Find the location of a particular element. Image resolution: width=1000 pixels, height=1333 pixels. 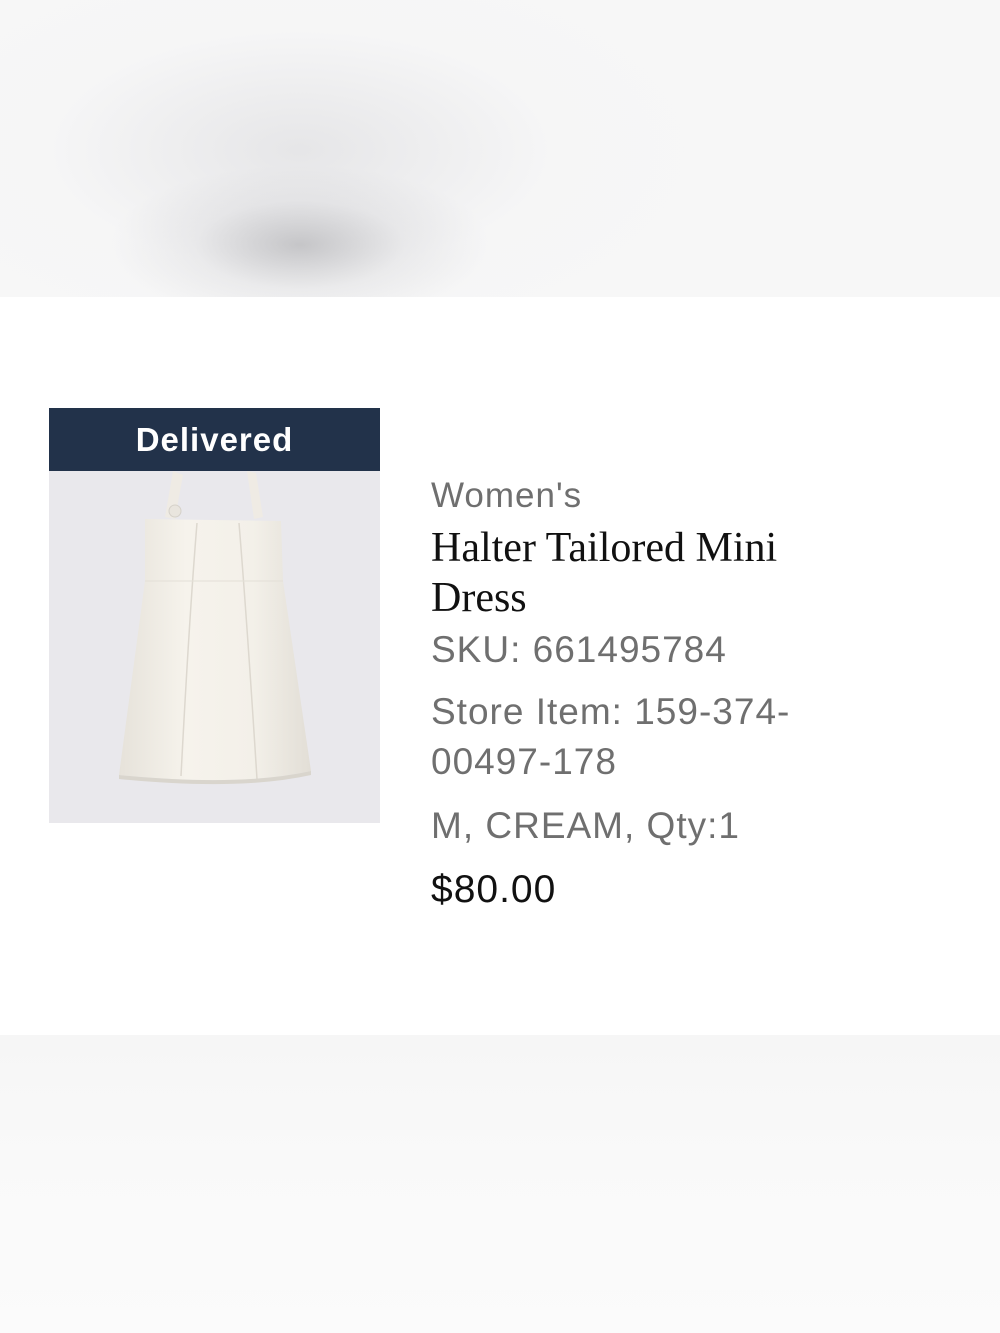

product-thumbnail: Delivered is located at coordinates (214, 615).